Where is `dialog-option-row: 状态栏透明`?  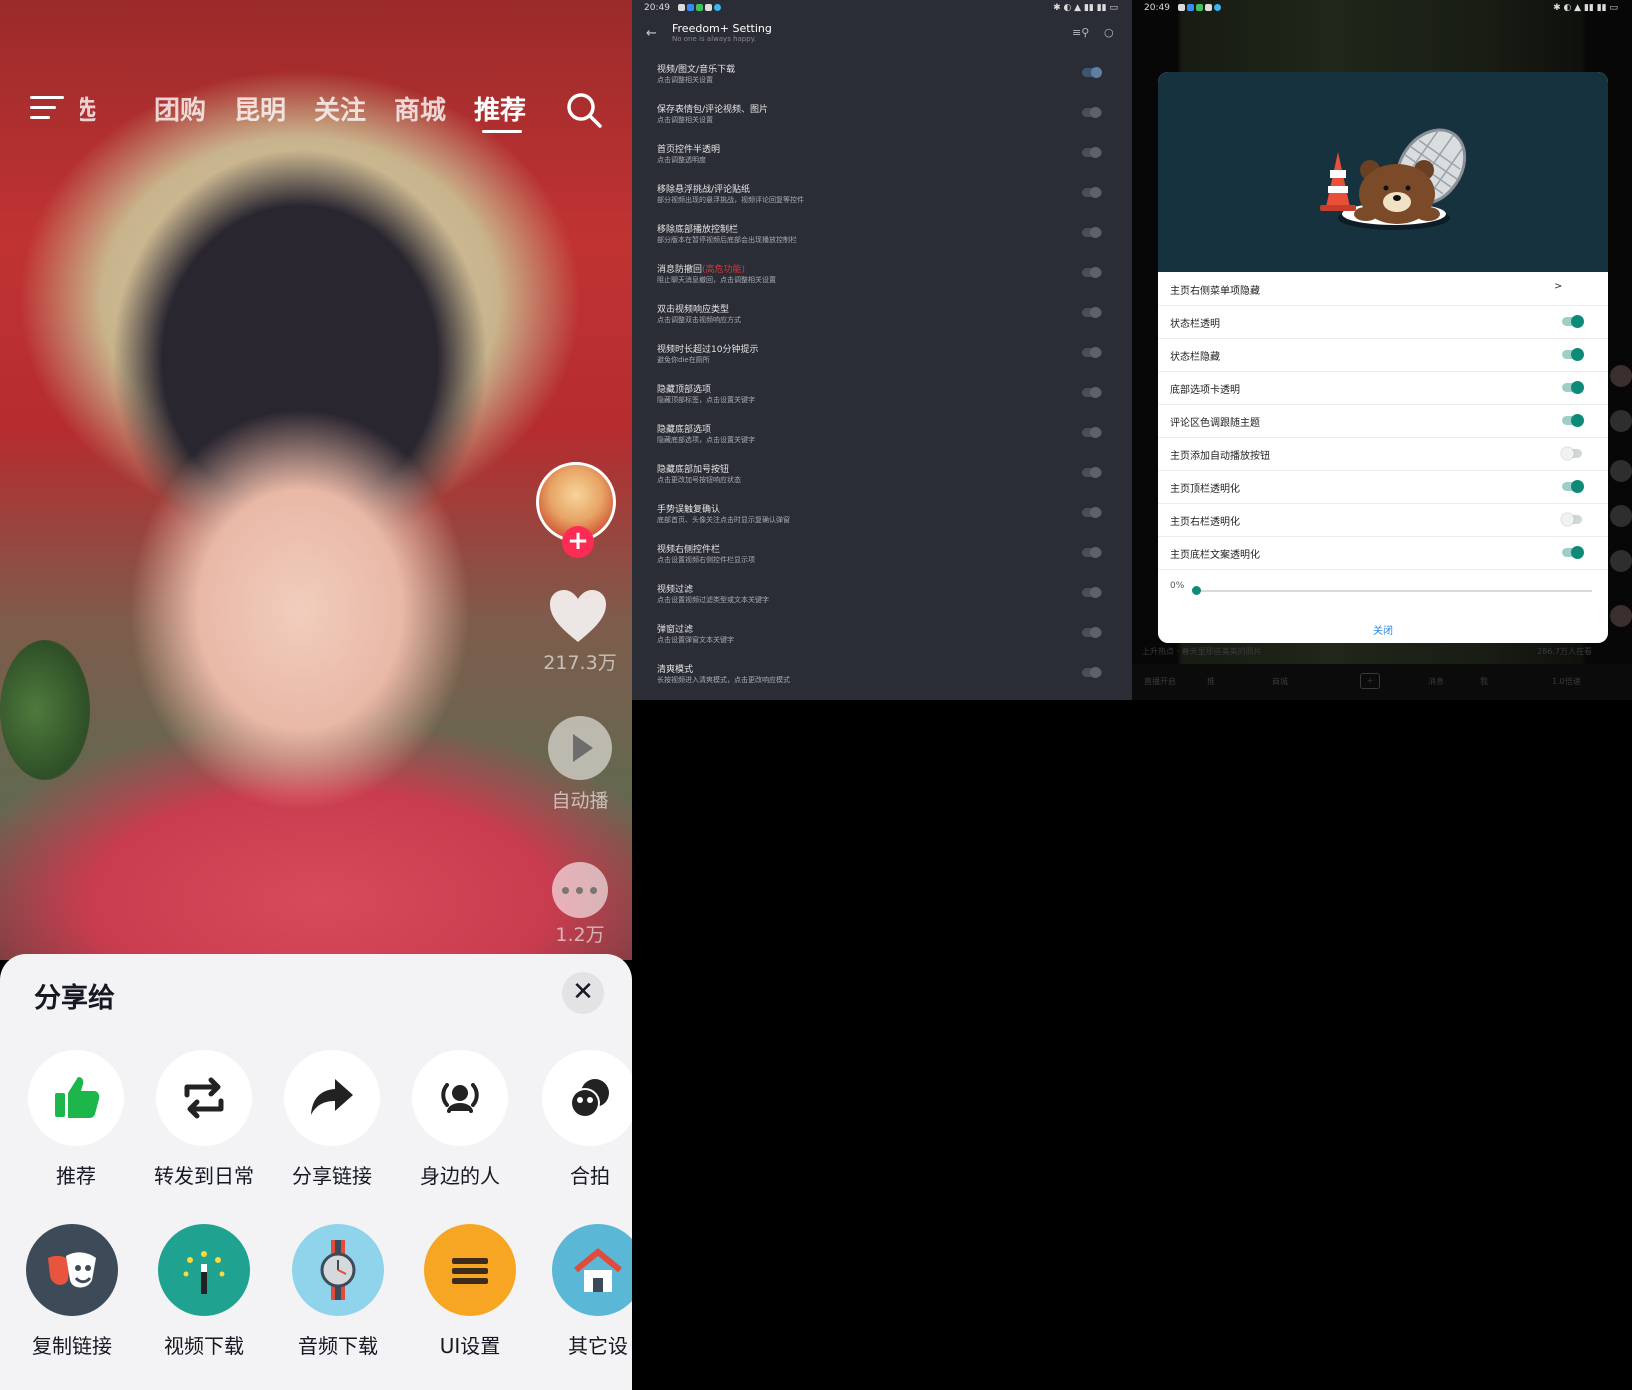
dialog-option-row: 状态栏透明 is located at coordinates (1383, 322).